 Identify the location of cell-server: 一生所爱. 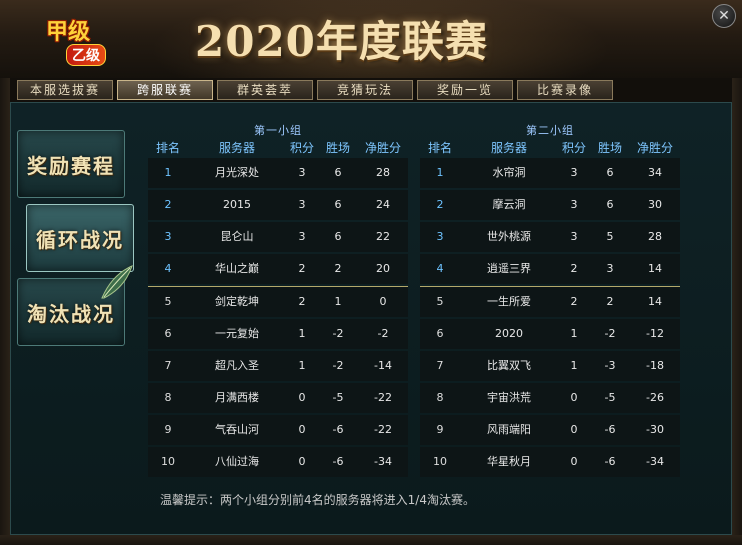
(509, 301).